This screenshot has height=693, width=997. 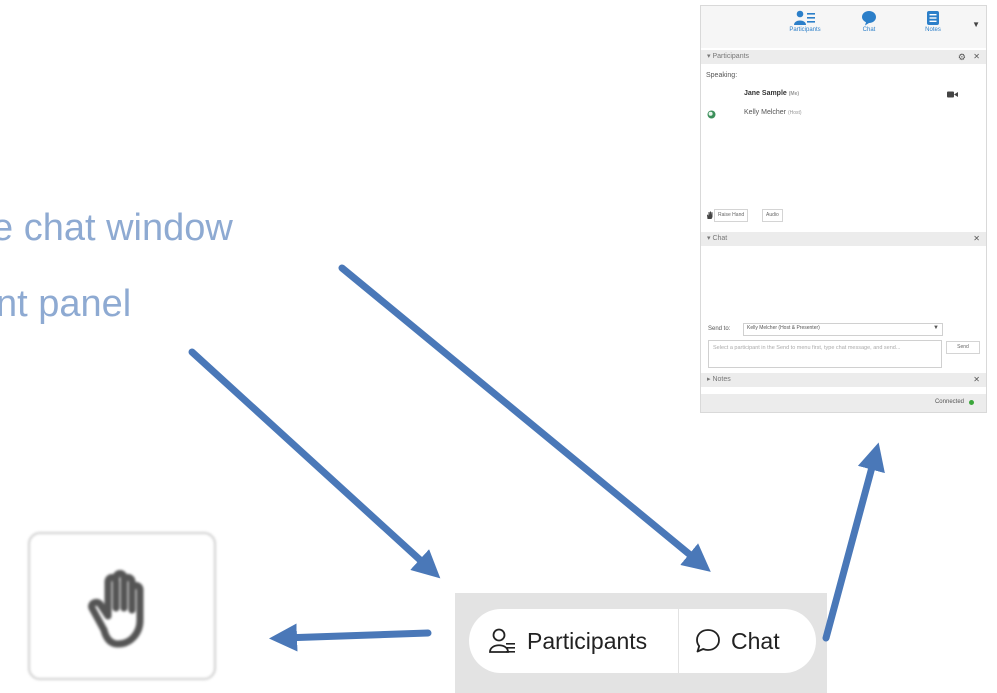 What do you see at coordinates (66, 304) in the screenshot?
I see `caption-participant-panel: nt panel` at bounding box center [66, 304].